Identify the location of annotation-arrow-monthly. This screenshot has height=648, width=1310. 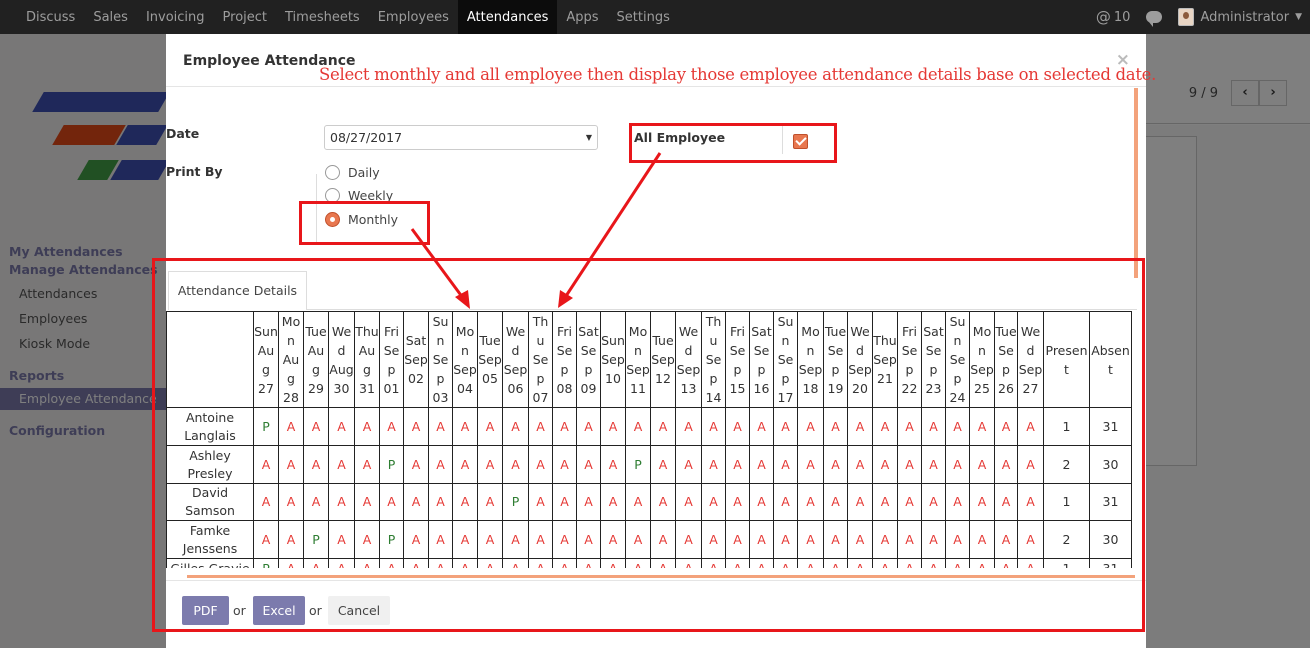
(437, 263).